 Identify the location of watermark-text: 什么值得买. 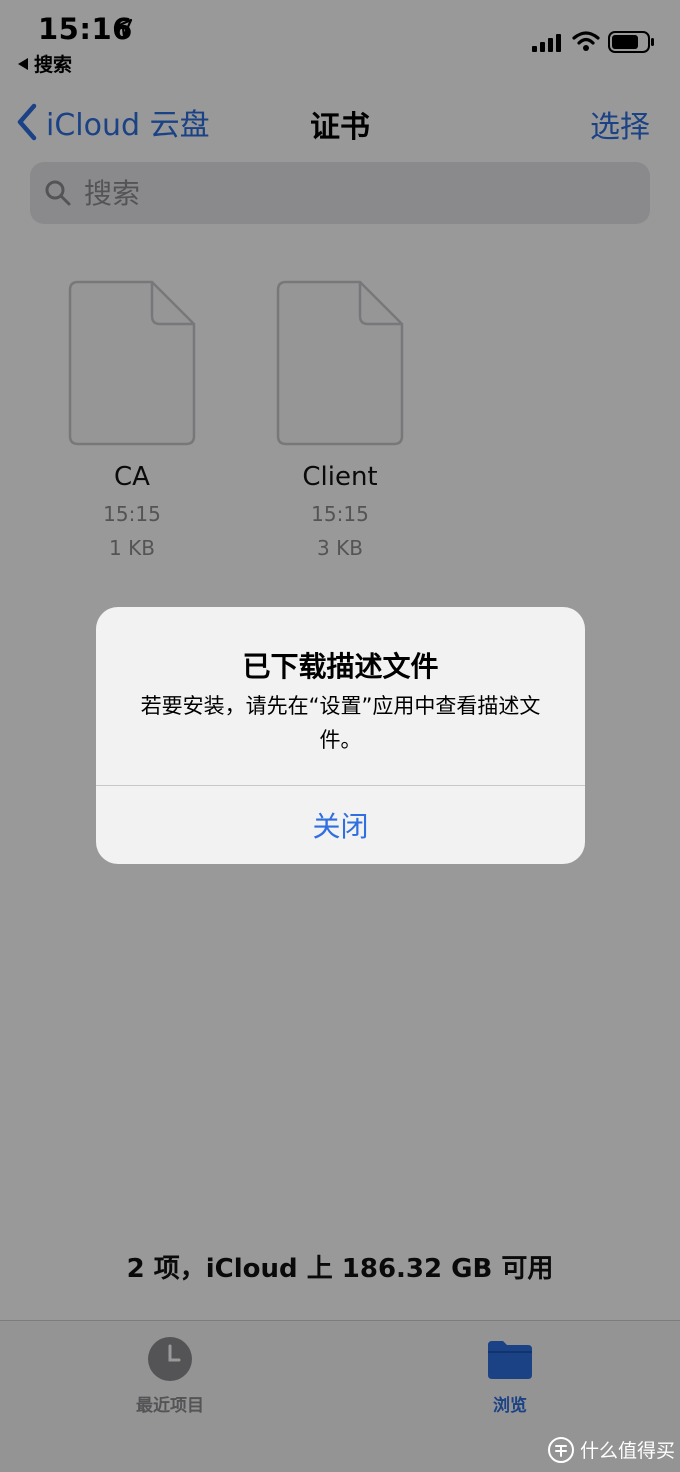
(628, 1451).